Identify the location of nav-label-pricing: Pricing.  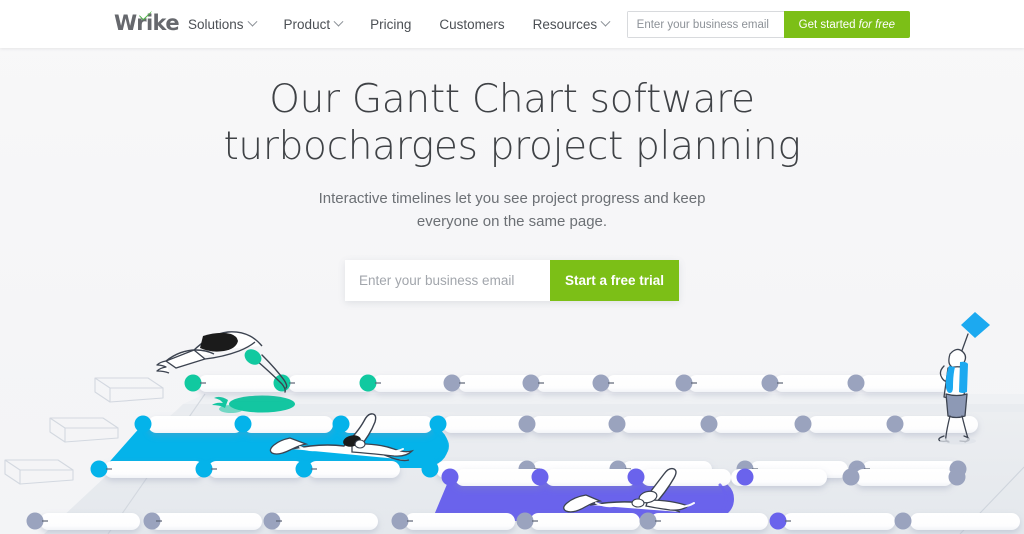
(391, 24).